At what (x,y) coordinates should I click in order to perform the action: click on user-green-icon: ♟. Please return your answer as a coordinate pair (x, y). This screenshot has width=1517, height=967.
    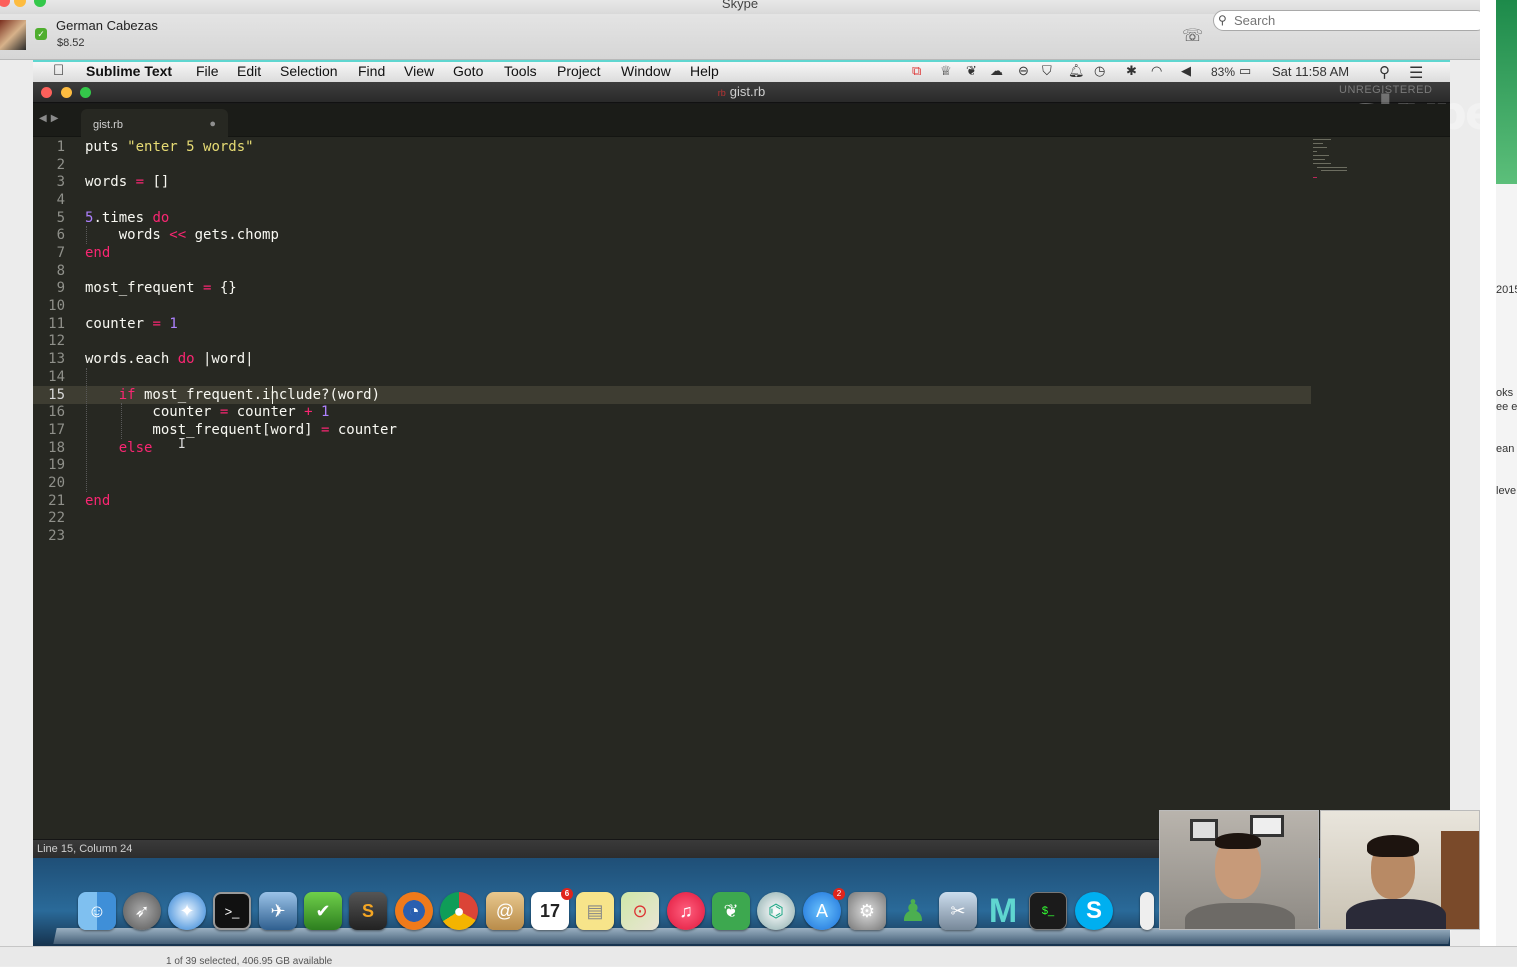
    Looking at the image, I should click on (913, 911).